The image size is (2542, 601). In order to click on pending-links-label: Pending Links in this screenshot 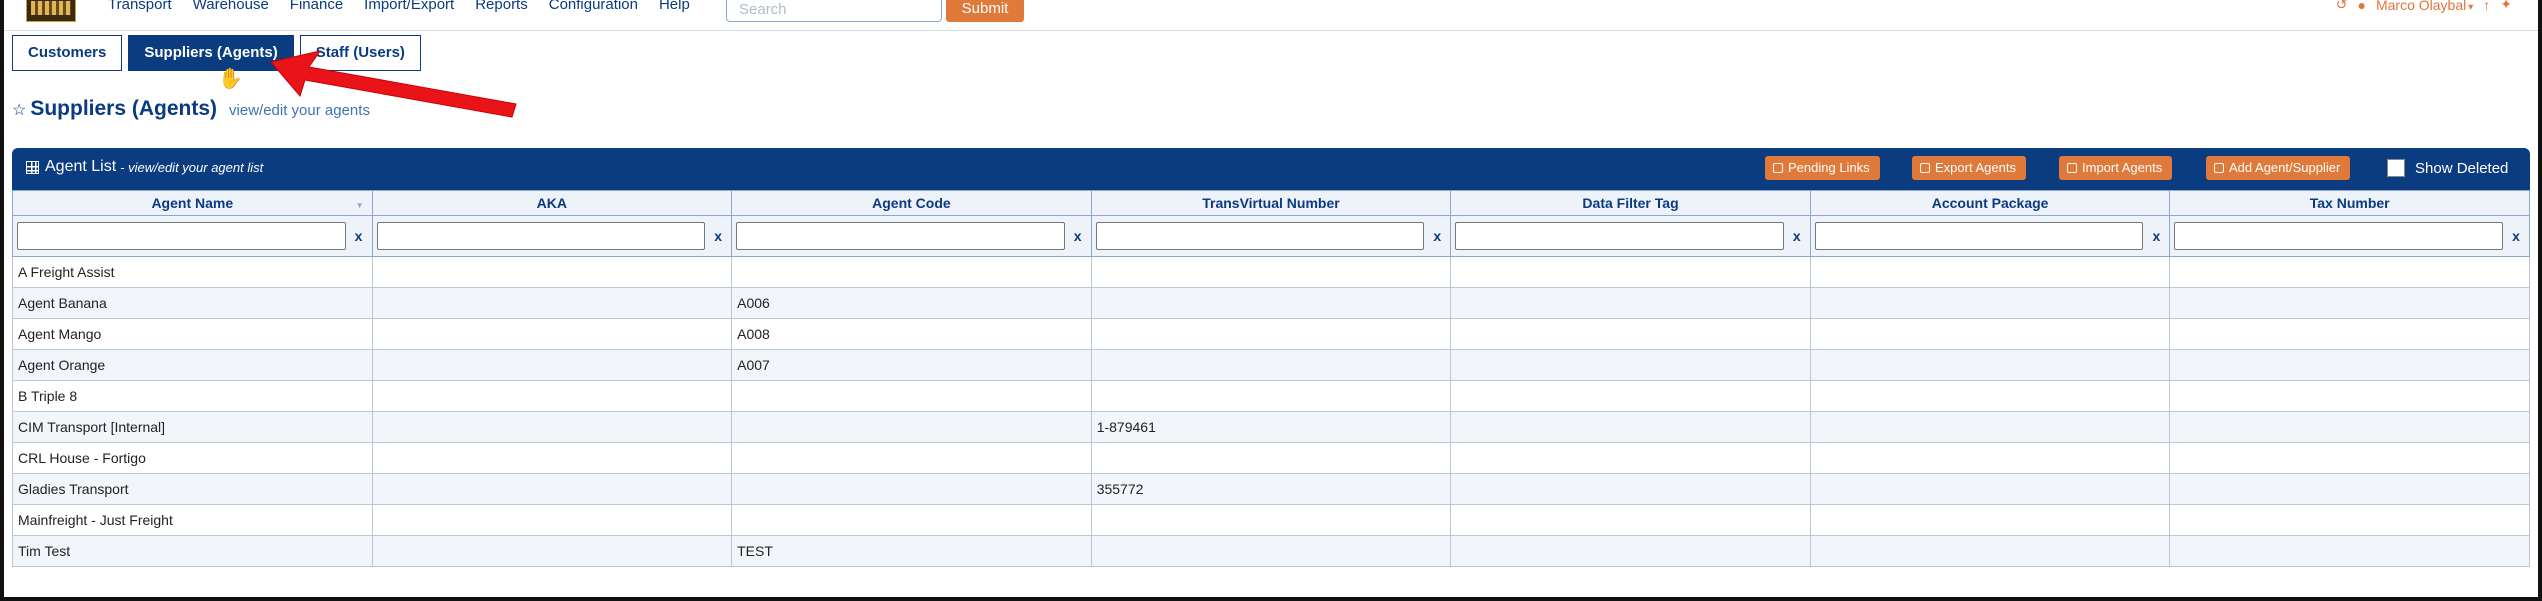, I will do `click(1829, 167)`.